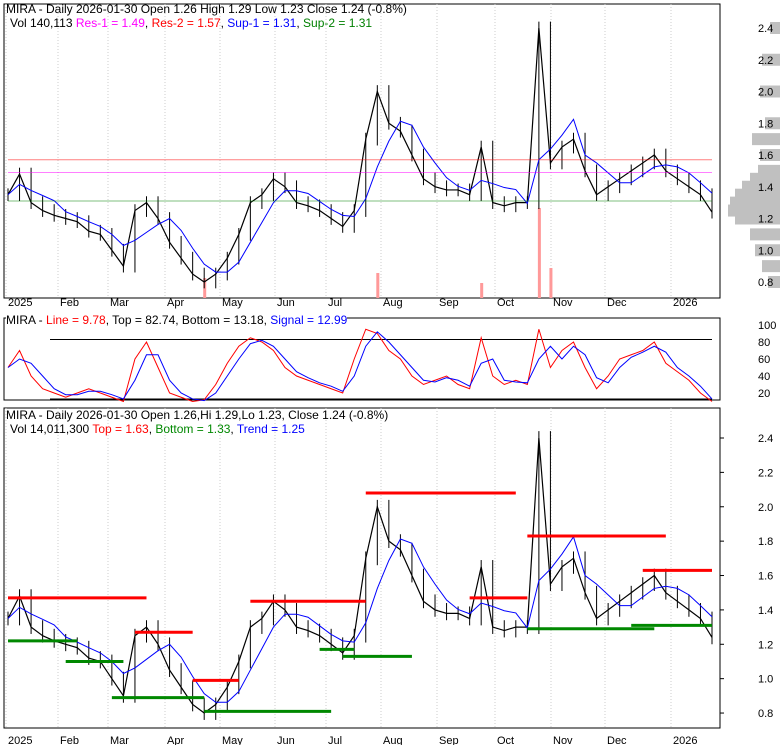 The width and height of the screenshot is (780, 745). I want to click on osc-line, so click(360, 365).